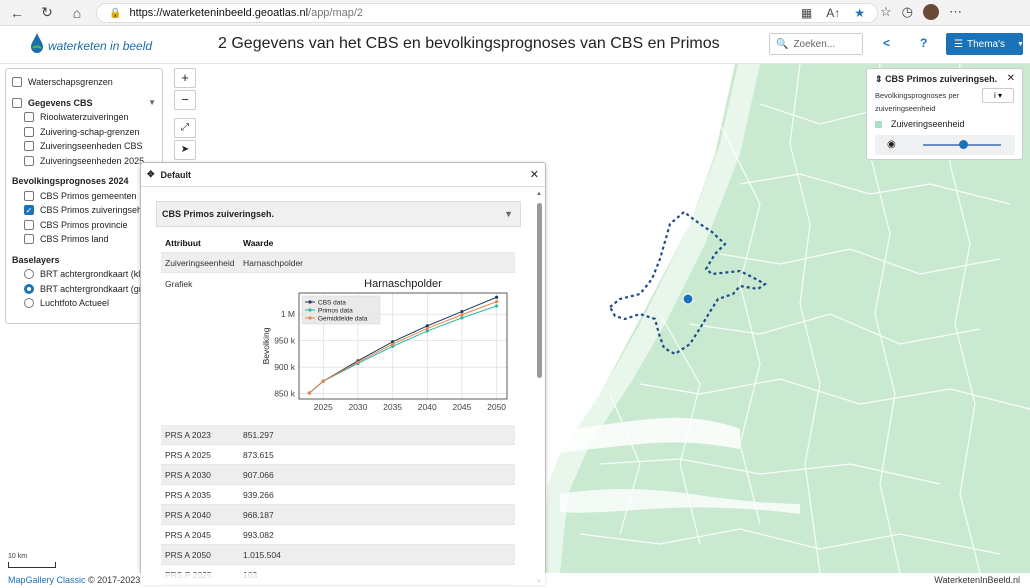  What do you see at coordinates (357, 407) in the screenshot?
I see `x-tick-label: 2030` at bounding box center [357, 407].